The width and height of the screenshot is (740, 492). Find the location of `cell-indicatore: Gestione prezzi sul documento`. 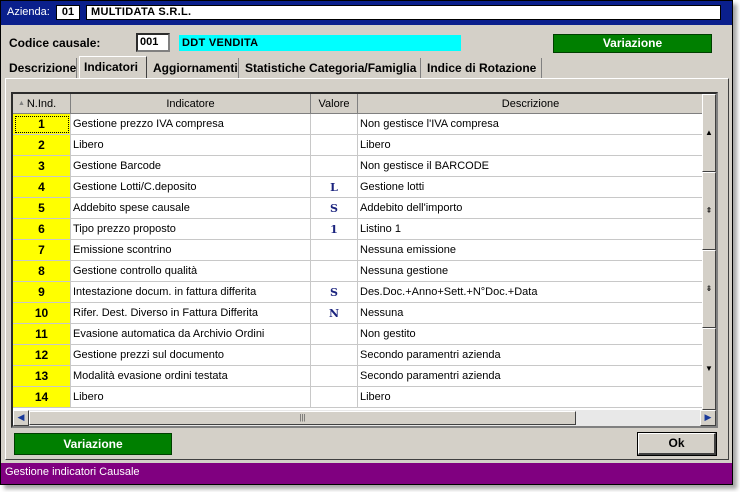

cell-indicatore: Gestione prezzi sul documento is located at coordinates (191, 355).